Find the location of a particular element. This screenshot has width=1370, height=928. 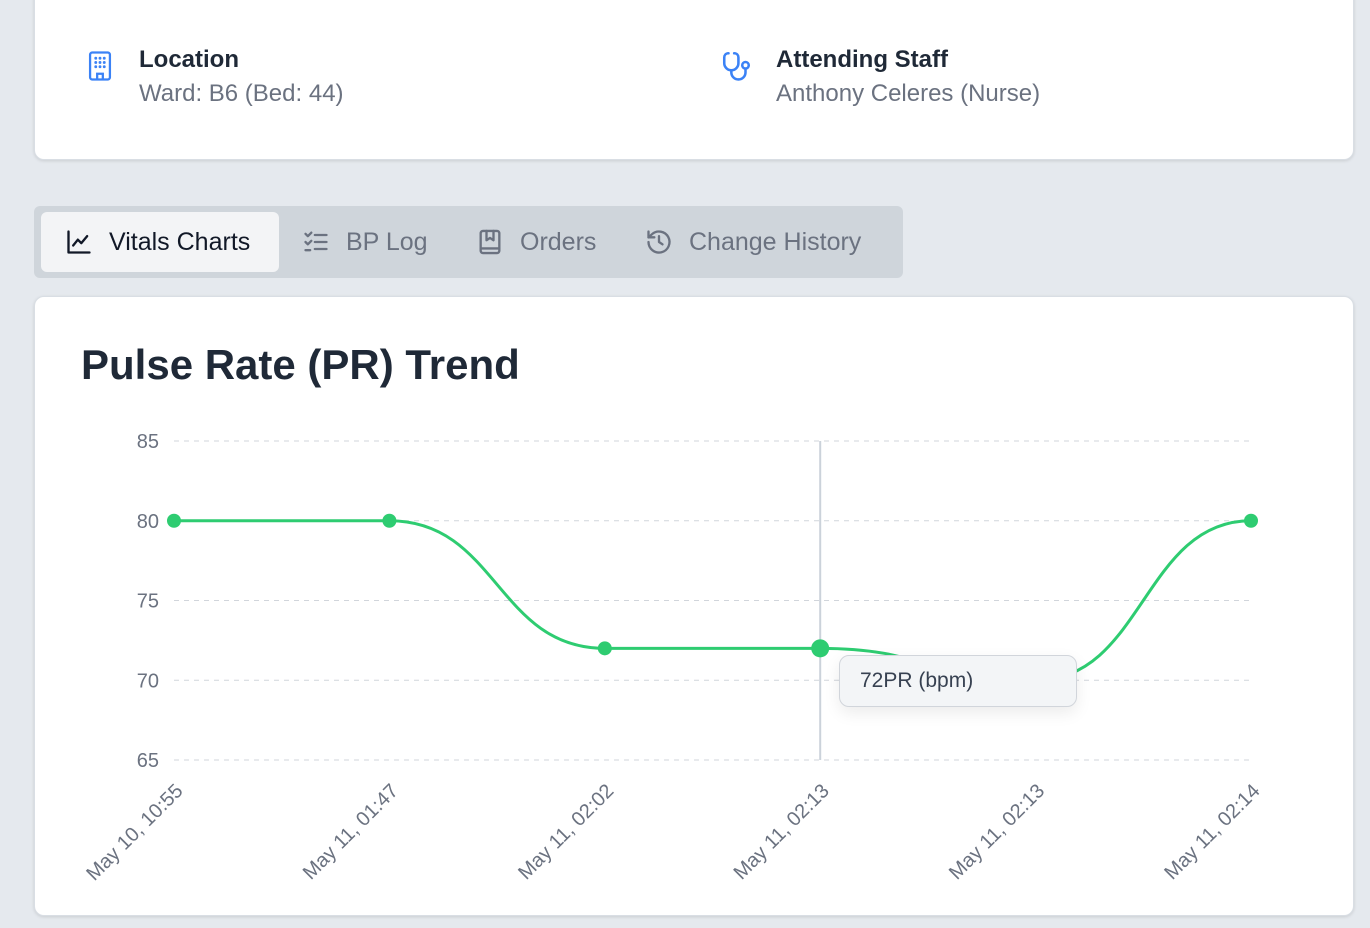

y-tick-label: 75 is located at coordinates (148, 602).